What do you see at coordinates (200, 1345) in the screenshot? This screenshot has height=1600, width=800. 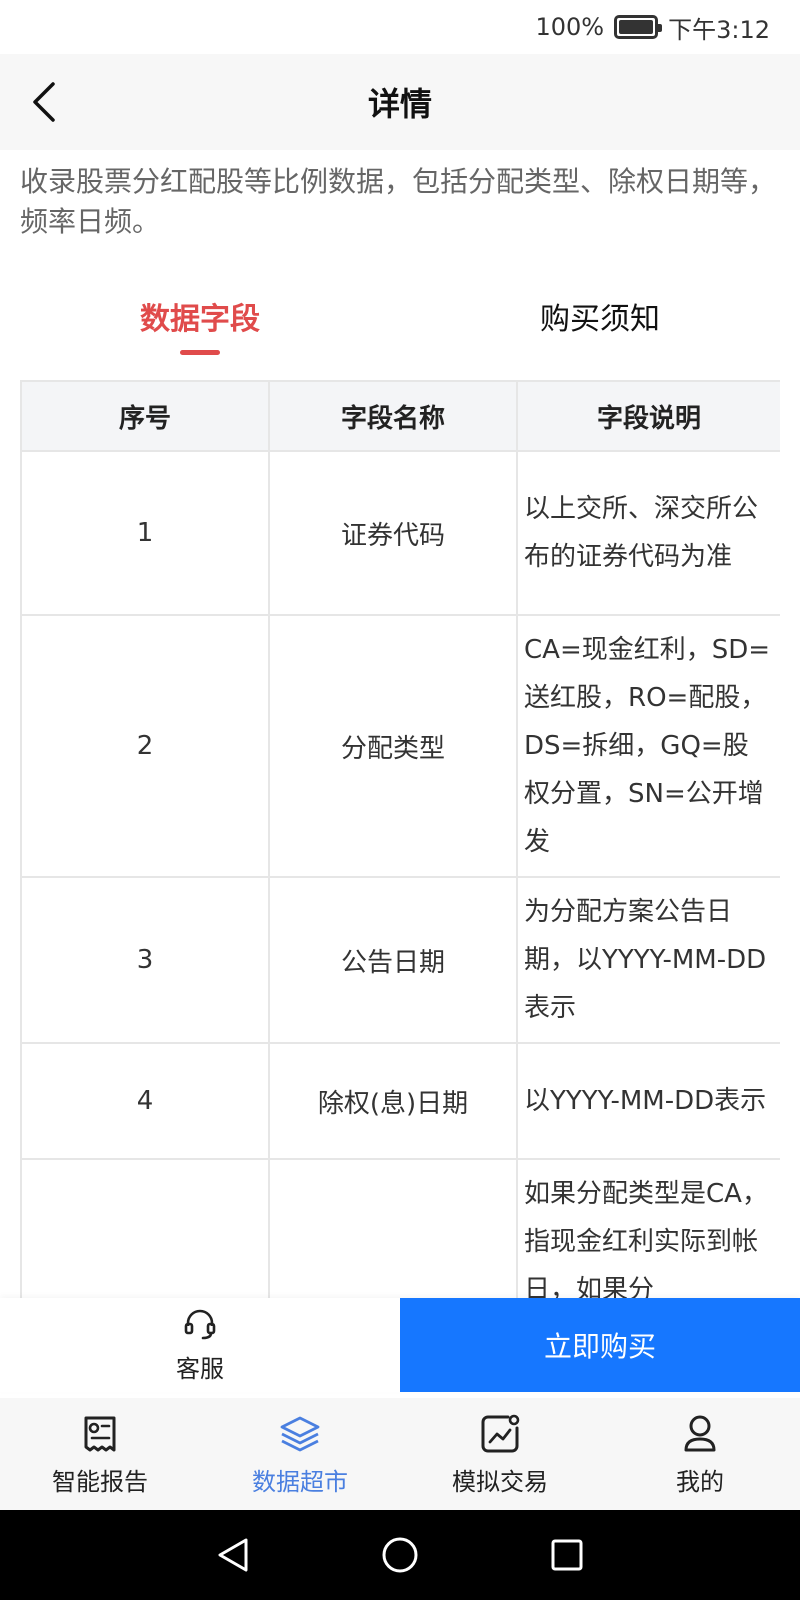 I see `customer-service-button: 客服` at bounding box center [200, 1345].